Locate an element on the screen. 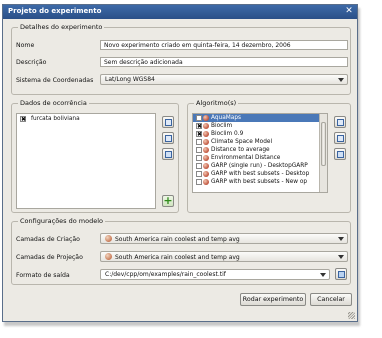 Image resolution: width=382 pixels, height=338 pixels. algorithm-scrollbar is located at coordinates (323, 153).